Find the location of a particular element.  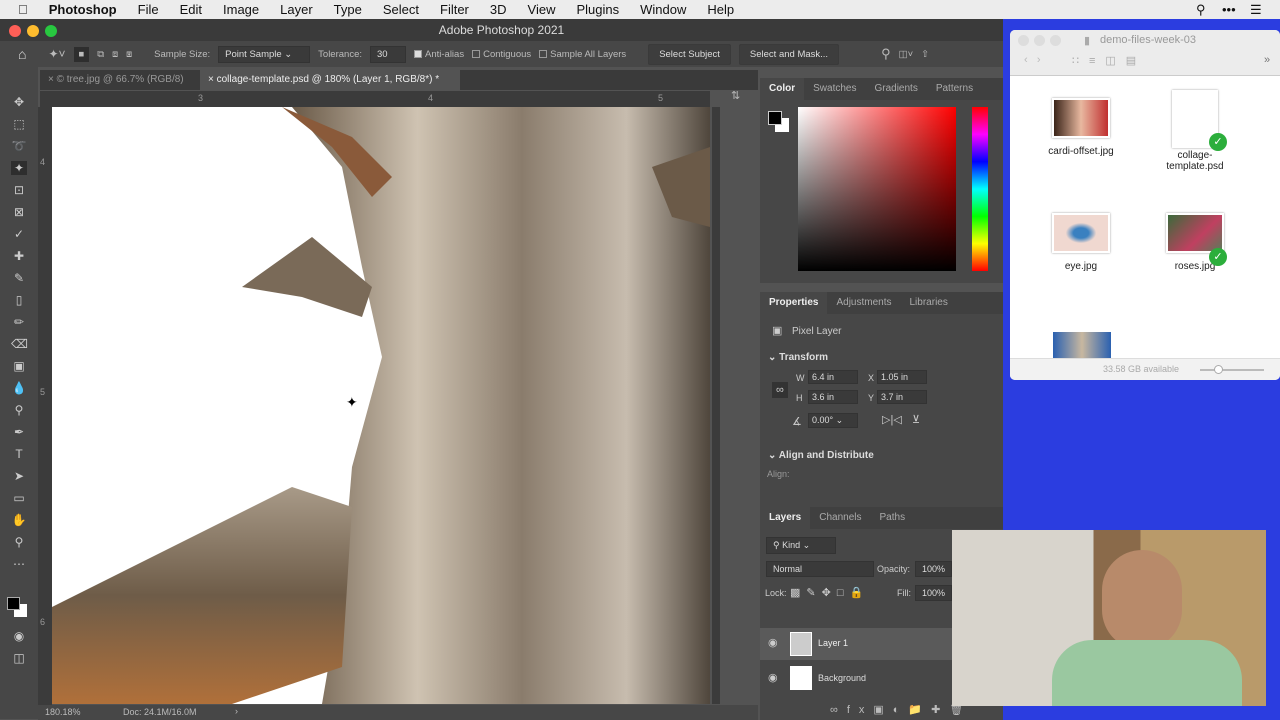

transform-header: ⌄ Transform is located at coordinates (798, 357).